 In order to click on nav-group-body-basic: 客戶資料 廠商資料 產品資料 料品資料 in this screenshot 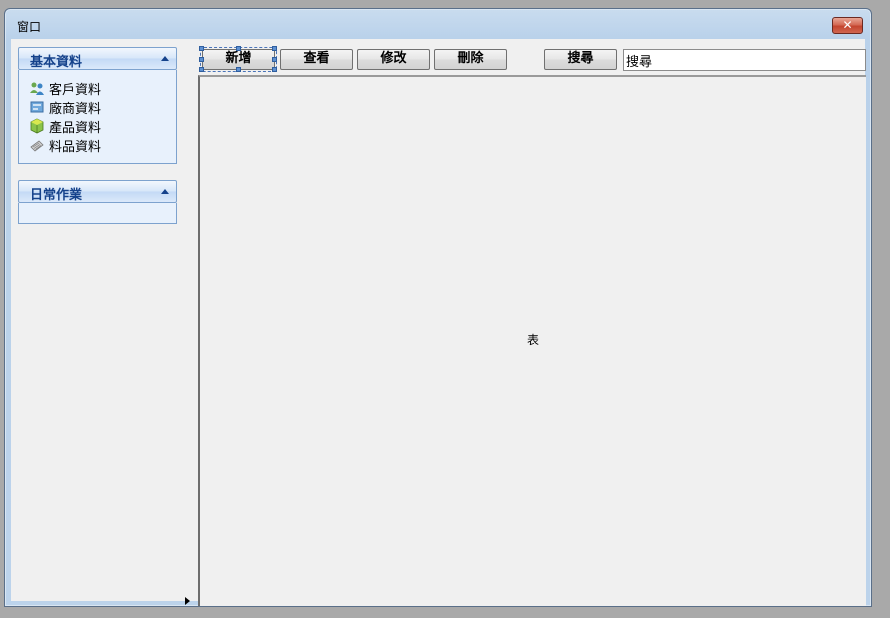, I will do `click(97, 117)`.